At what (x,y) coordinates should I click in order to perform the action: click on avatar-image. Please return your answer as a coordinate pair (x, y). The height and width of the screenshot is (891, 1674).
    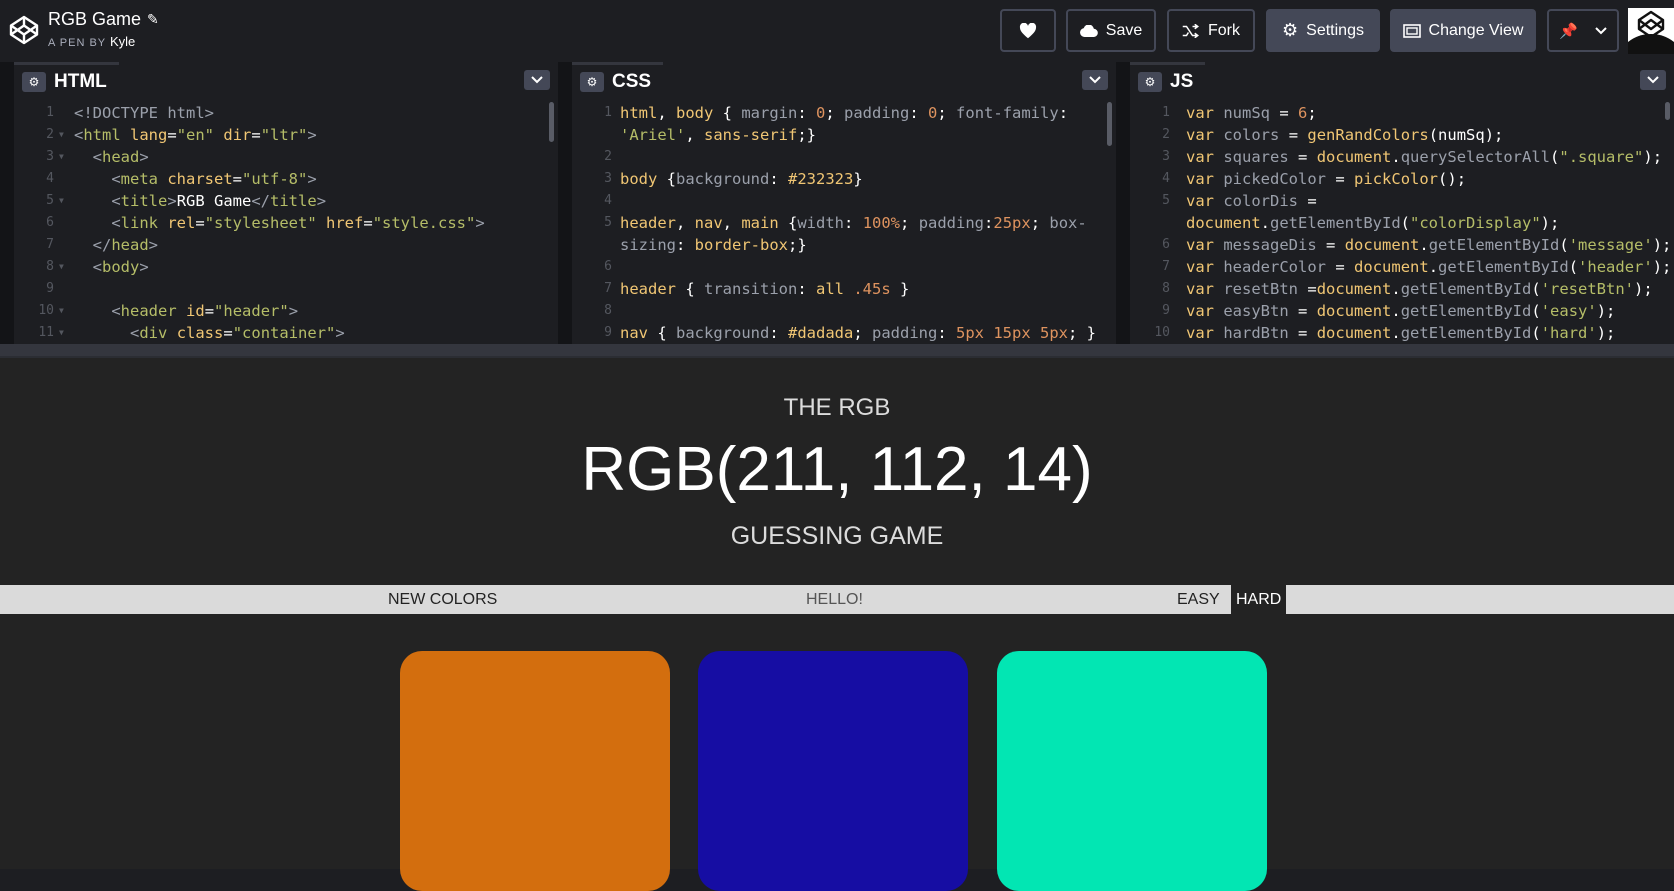
    Looking at the image, I should click on (1651, 31).